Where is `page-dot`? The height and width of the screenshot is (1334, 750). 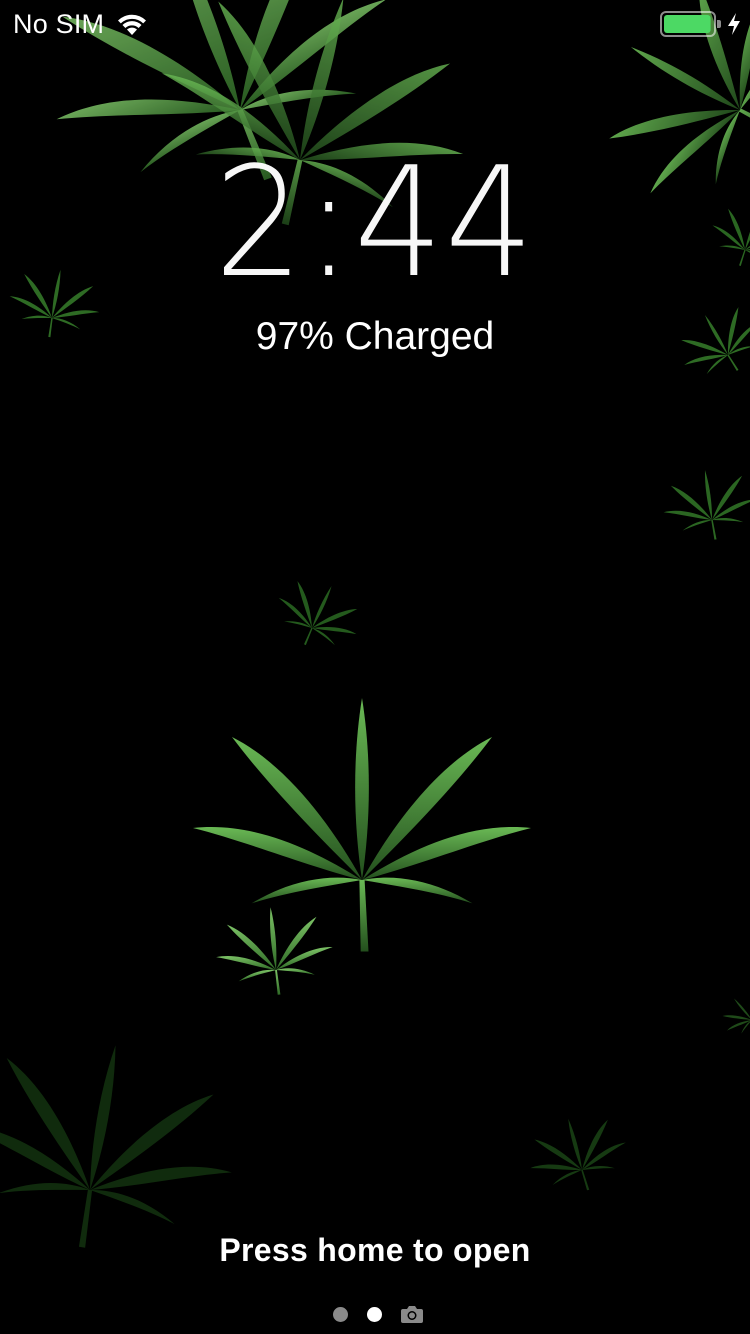 page-dot is located at coordinates (340, 1314).